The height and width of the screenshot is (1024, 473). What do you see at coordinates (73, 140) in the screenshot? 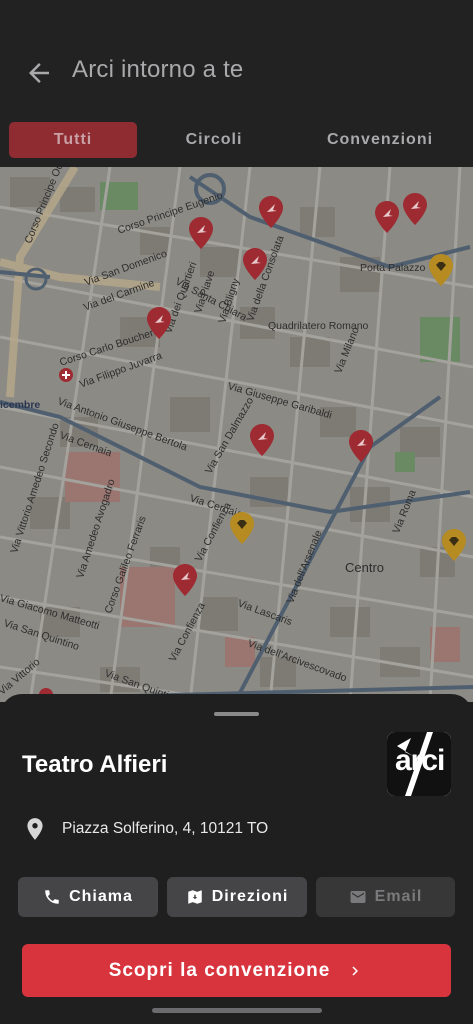
I see `tab-tutti: Tutti` at bounding box center [73, 140].